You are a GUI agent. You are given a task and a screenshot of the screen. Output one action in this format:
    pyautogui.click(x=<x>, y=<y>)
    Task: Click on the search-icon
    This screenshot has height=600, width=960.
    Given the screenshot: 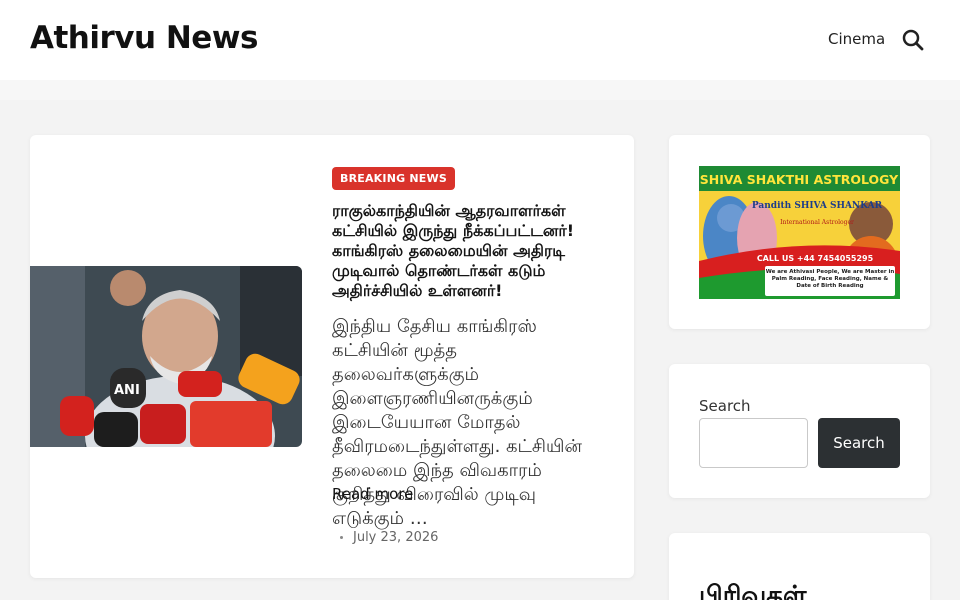 What is the action you would take?
    pyautogui.click(x=913, y=40)
    